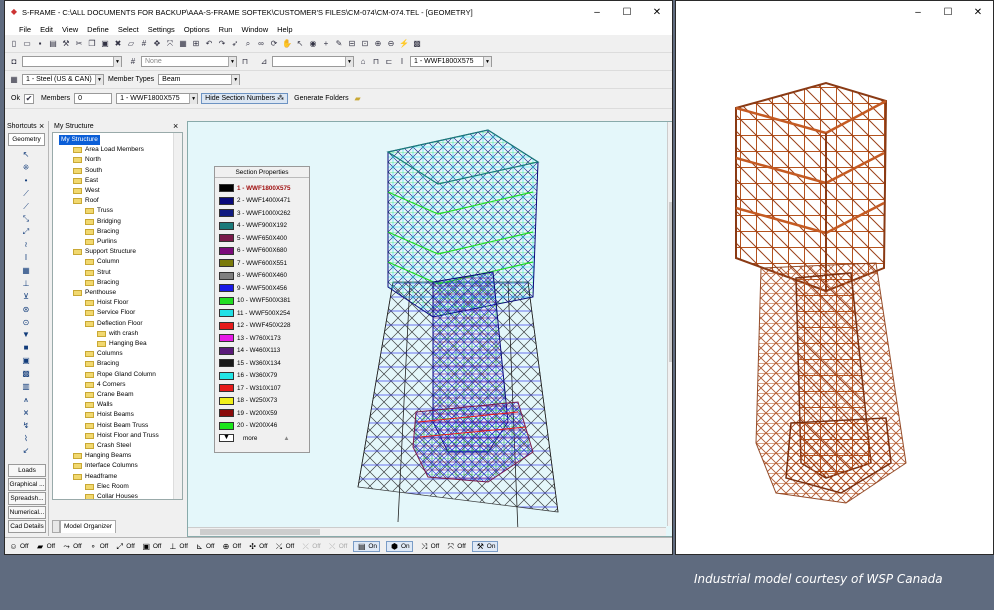 This screenshot has width=994, height=610. What do you see at coordinates (102, 232) in the screenshot?
I see `tree-folder: Bracing` at bounding box center [102, 232].